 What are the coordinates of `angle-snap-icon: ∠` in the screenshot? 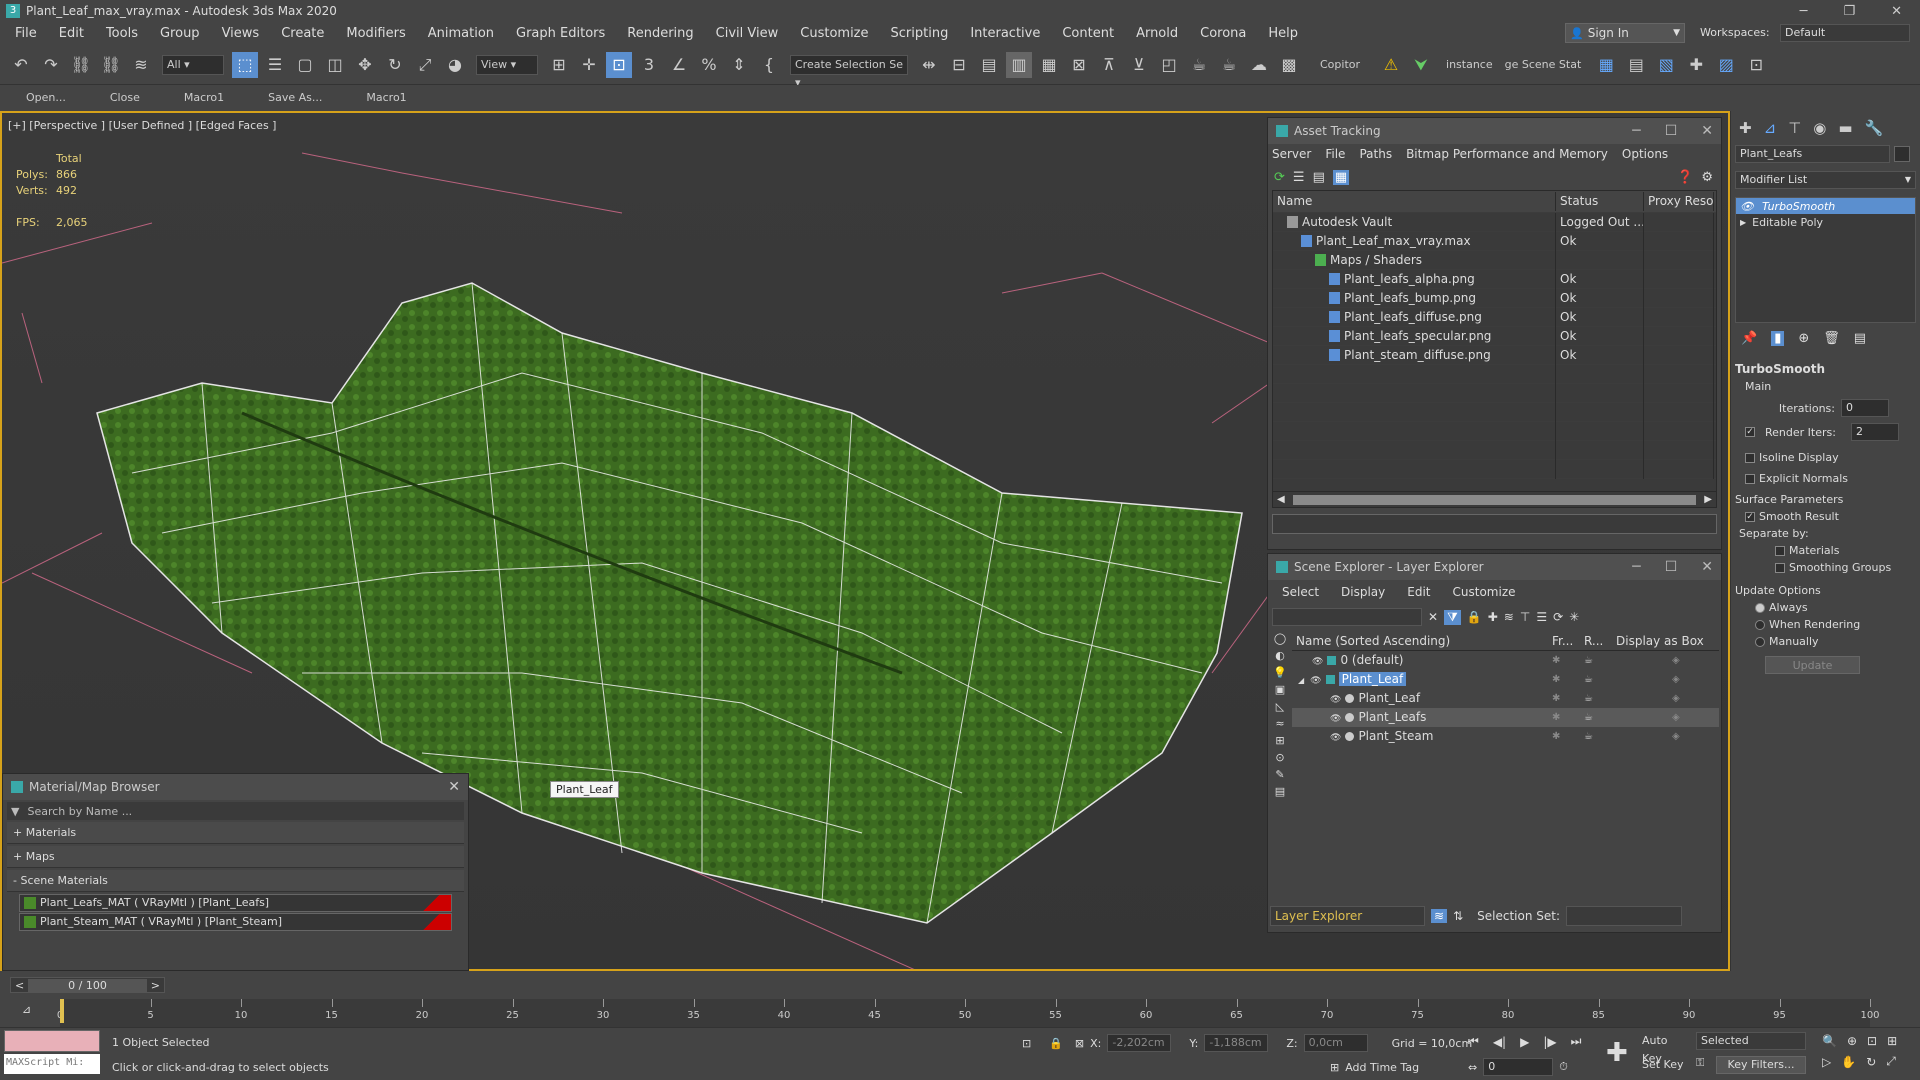 It's located at (679, 65).